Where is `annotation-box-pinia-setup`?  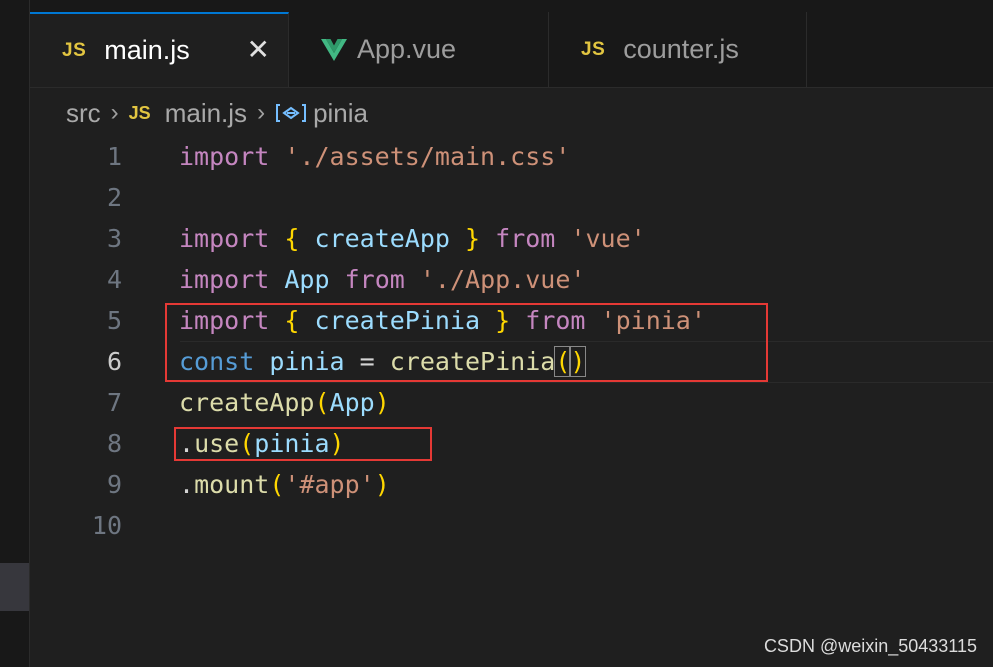 annotation-box-pinia-setup is located at coordinates (466, 342).